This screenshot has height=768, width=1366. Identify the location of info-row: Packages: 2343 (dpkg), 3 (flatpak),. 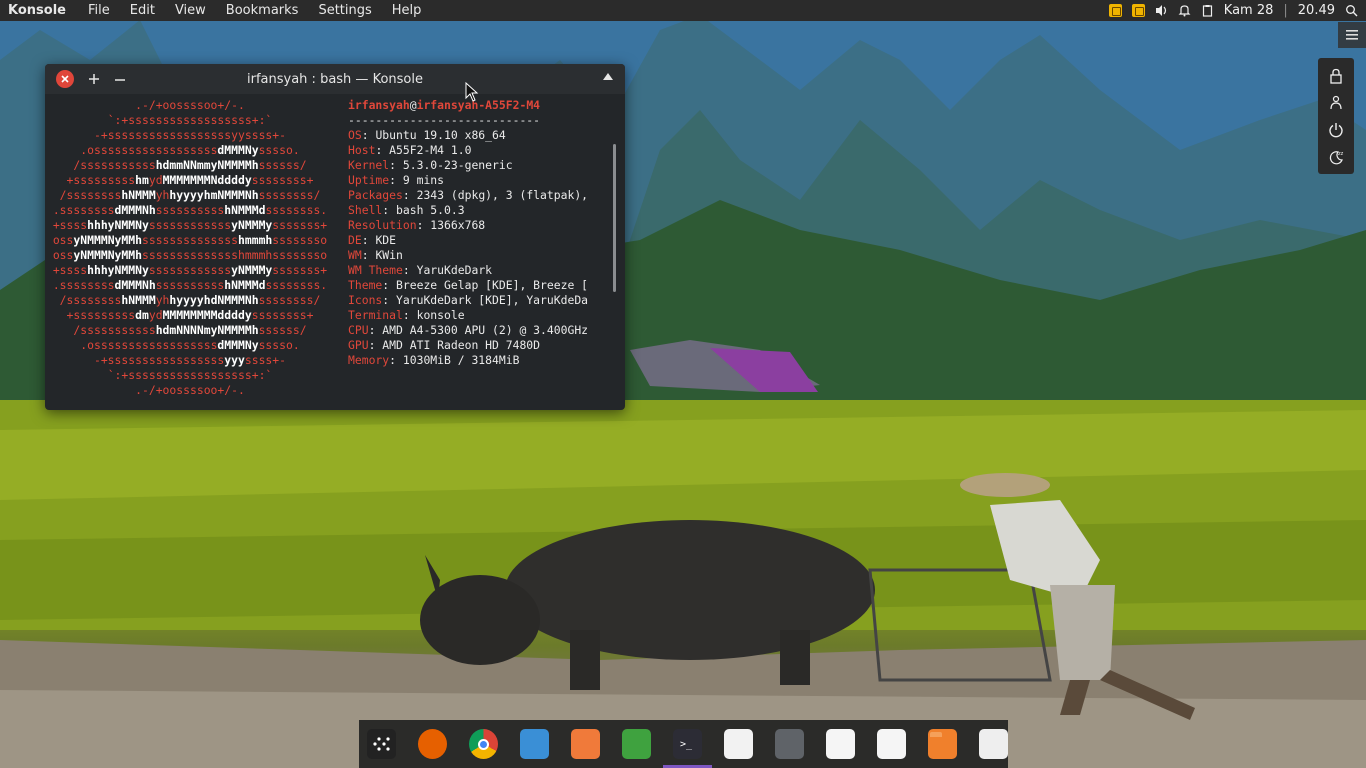
(479, 195).